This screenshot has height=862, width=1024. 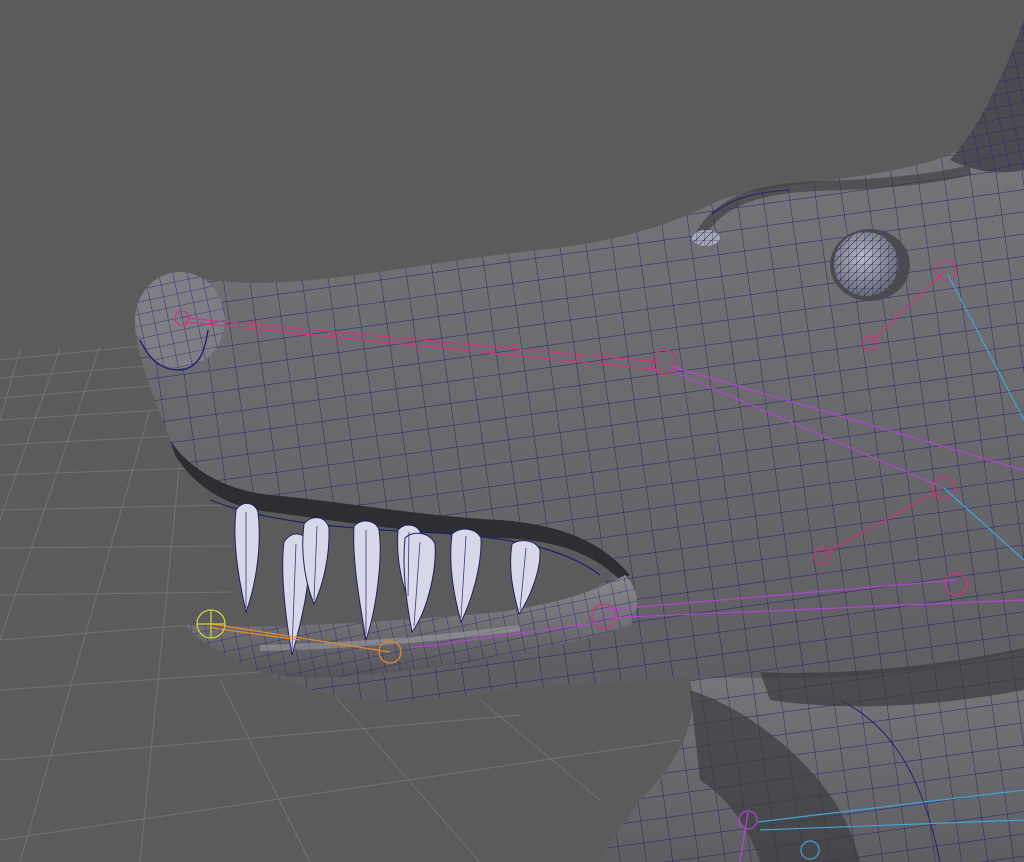 What do you see at coordinates (870, 265) in the screenshot?
I see `eye` at bounding box center [870, 265].